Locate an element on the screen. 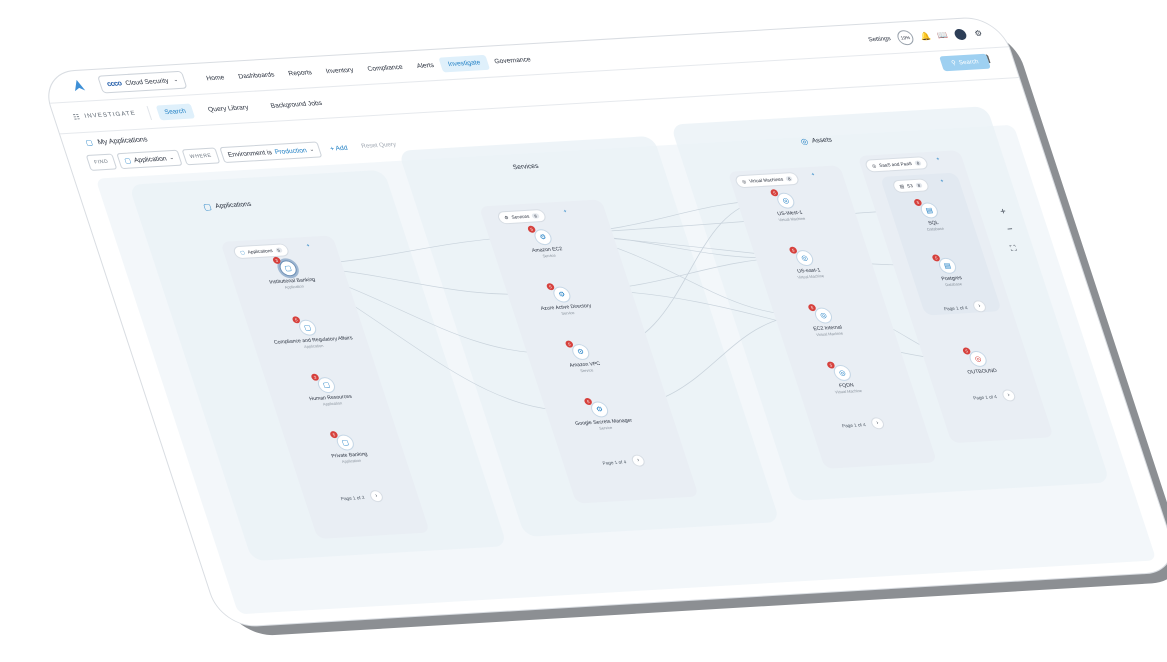 The width and height of the screenshot is (1167, 662). score-badge: 19% is located at coordinates (905, 37).